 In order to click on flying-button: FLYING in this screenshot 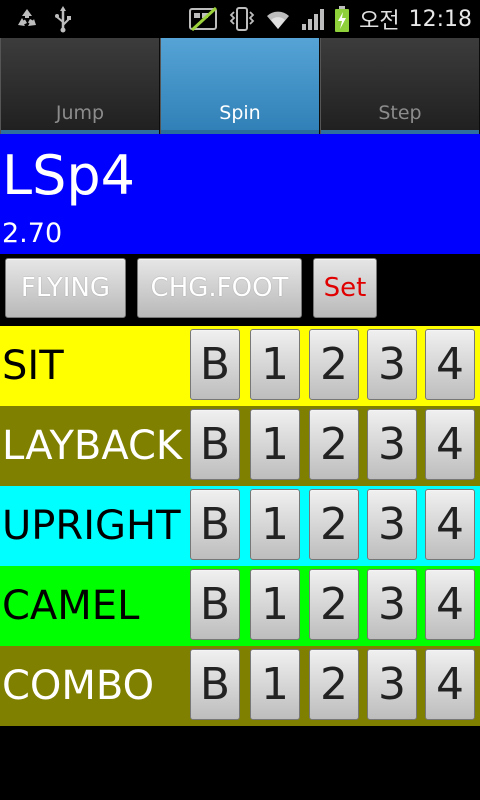, I will do `click(65, 288)`.